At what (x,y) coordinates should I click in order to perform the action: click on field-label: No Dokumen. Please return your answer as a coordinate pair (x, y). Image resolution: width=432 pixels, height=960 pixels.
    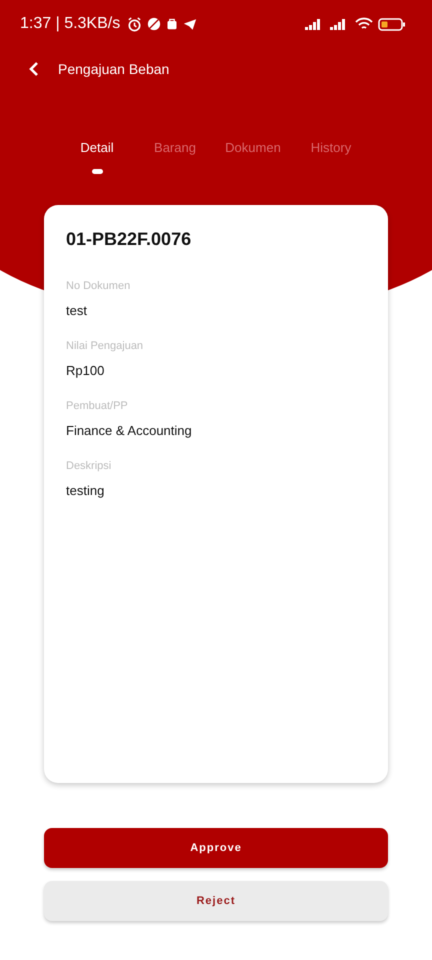
    Looking at the image, I should click on (99, 286).